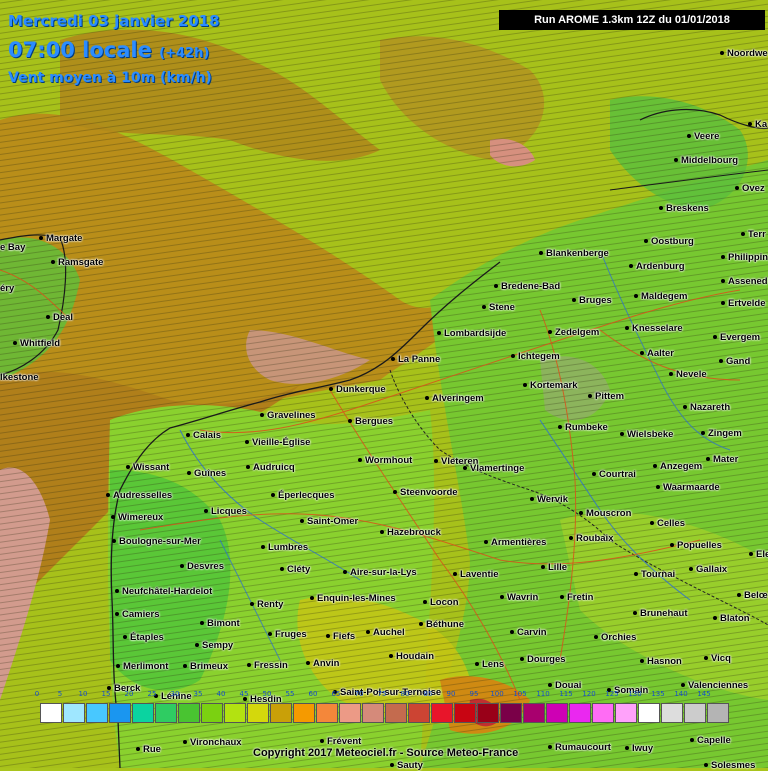 Image resolution: width=768 pixels, height=771 pixels. What do you see at coordinates (519, 597) in the screenshot?
I see `city-label: Wavrin` at bounding box center [519, 597].